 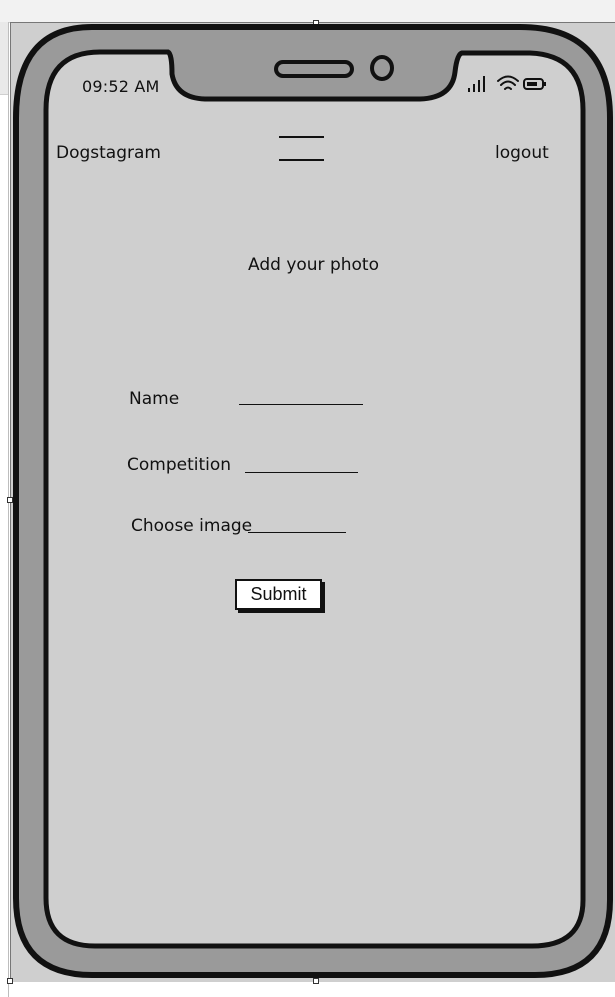 I want to click on hamburger-menu-icon, so click(x=302, y=148).